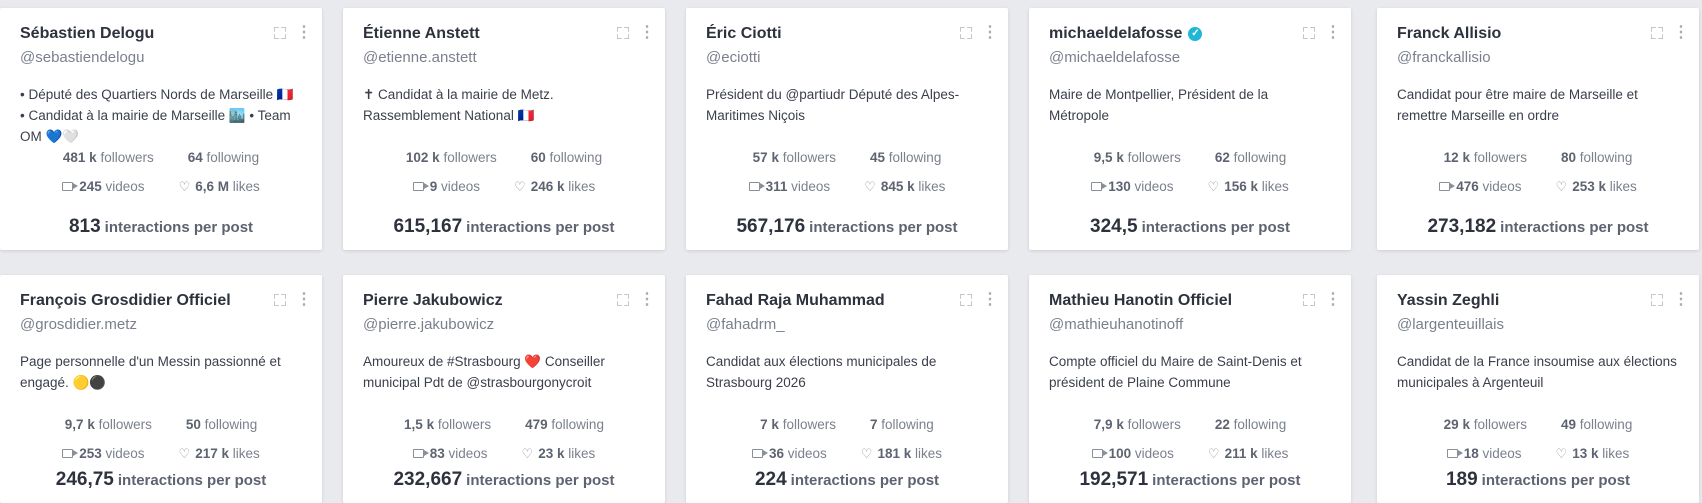  Describe the element at coordinates (1190, 325) in the screenshot. I see `profile-handle: @mathieuhanotinoff` at that location.